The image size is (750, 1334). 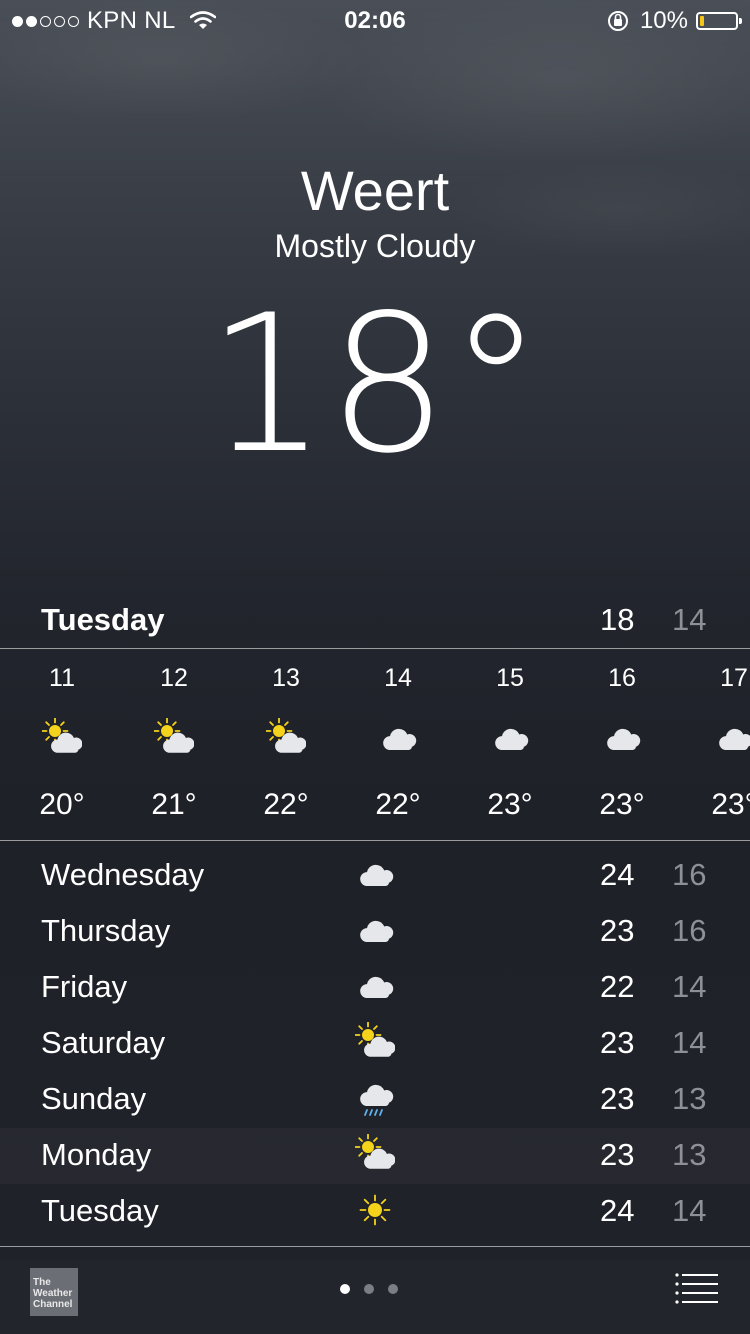 I want to click on city-name: Weert, so click(x=375, y=190).